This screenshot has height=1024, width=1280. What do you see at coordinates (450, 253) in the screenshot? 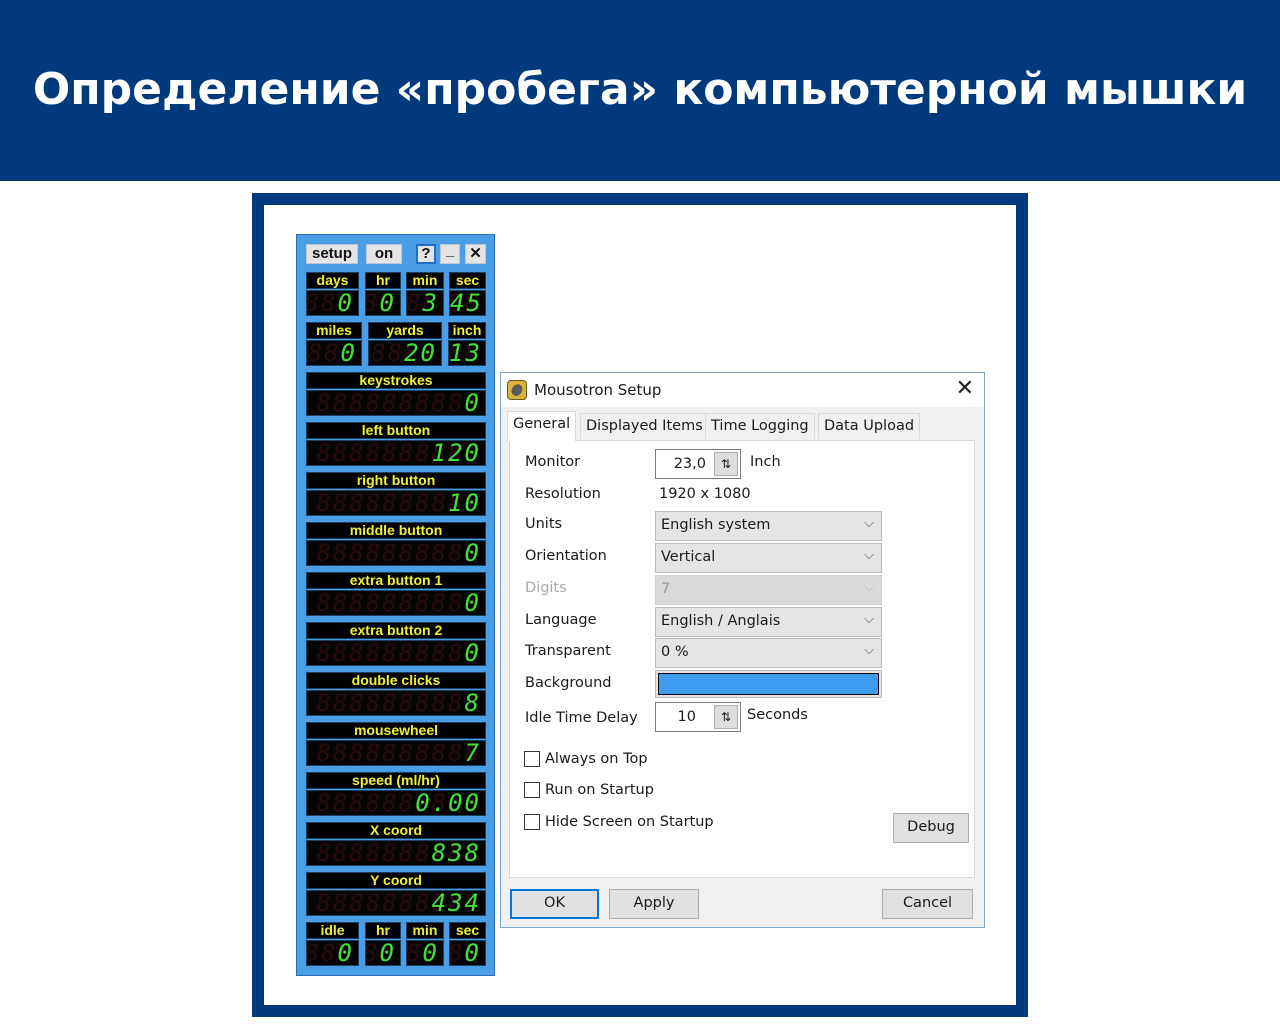
I see `minimize-button: _` at bounding box center [450, 253].